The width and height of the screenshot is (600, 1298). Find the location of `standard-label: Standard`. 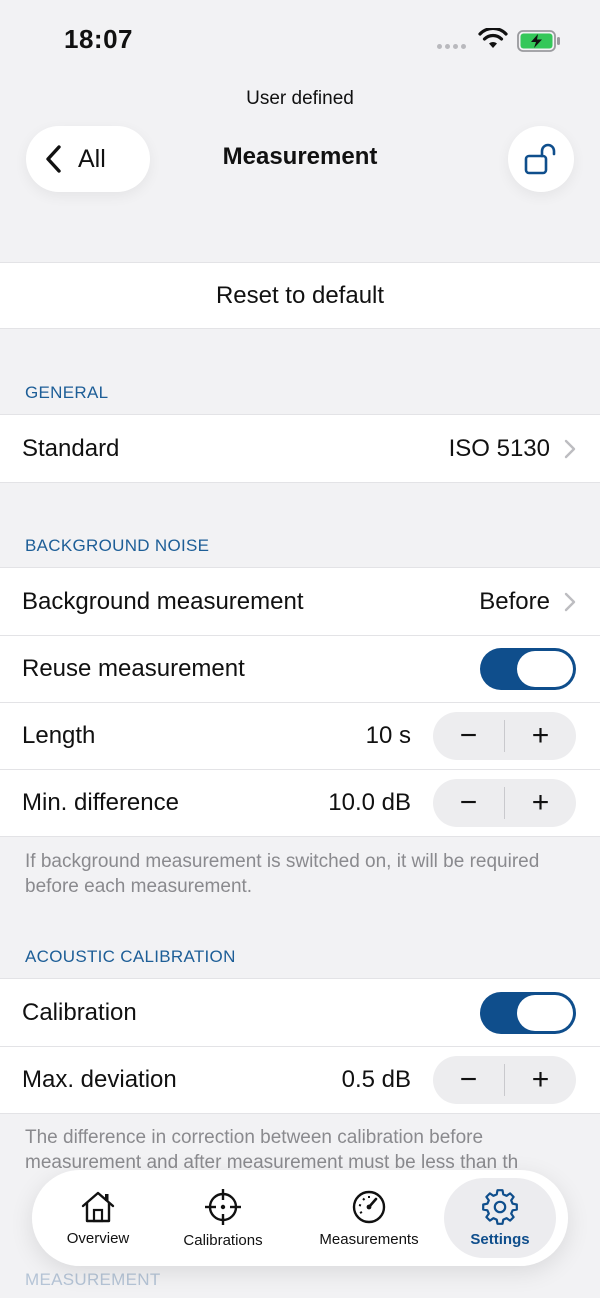

standard-label: Standard is located at coordinates (71, 448).